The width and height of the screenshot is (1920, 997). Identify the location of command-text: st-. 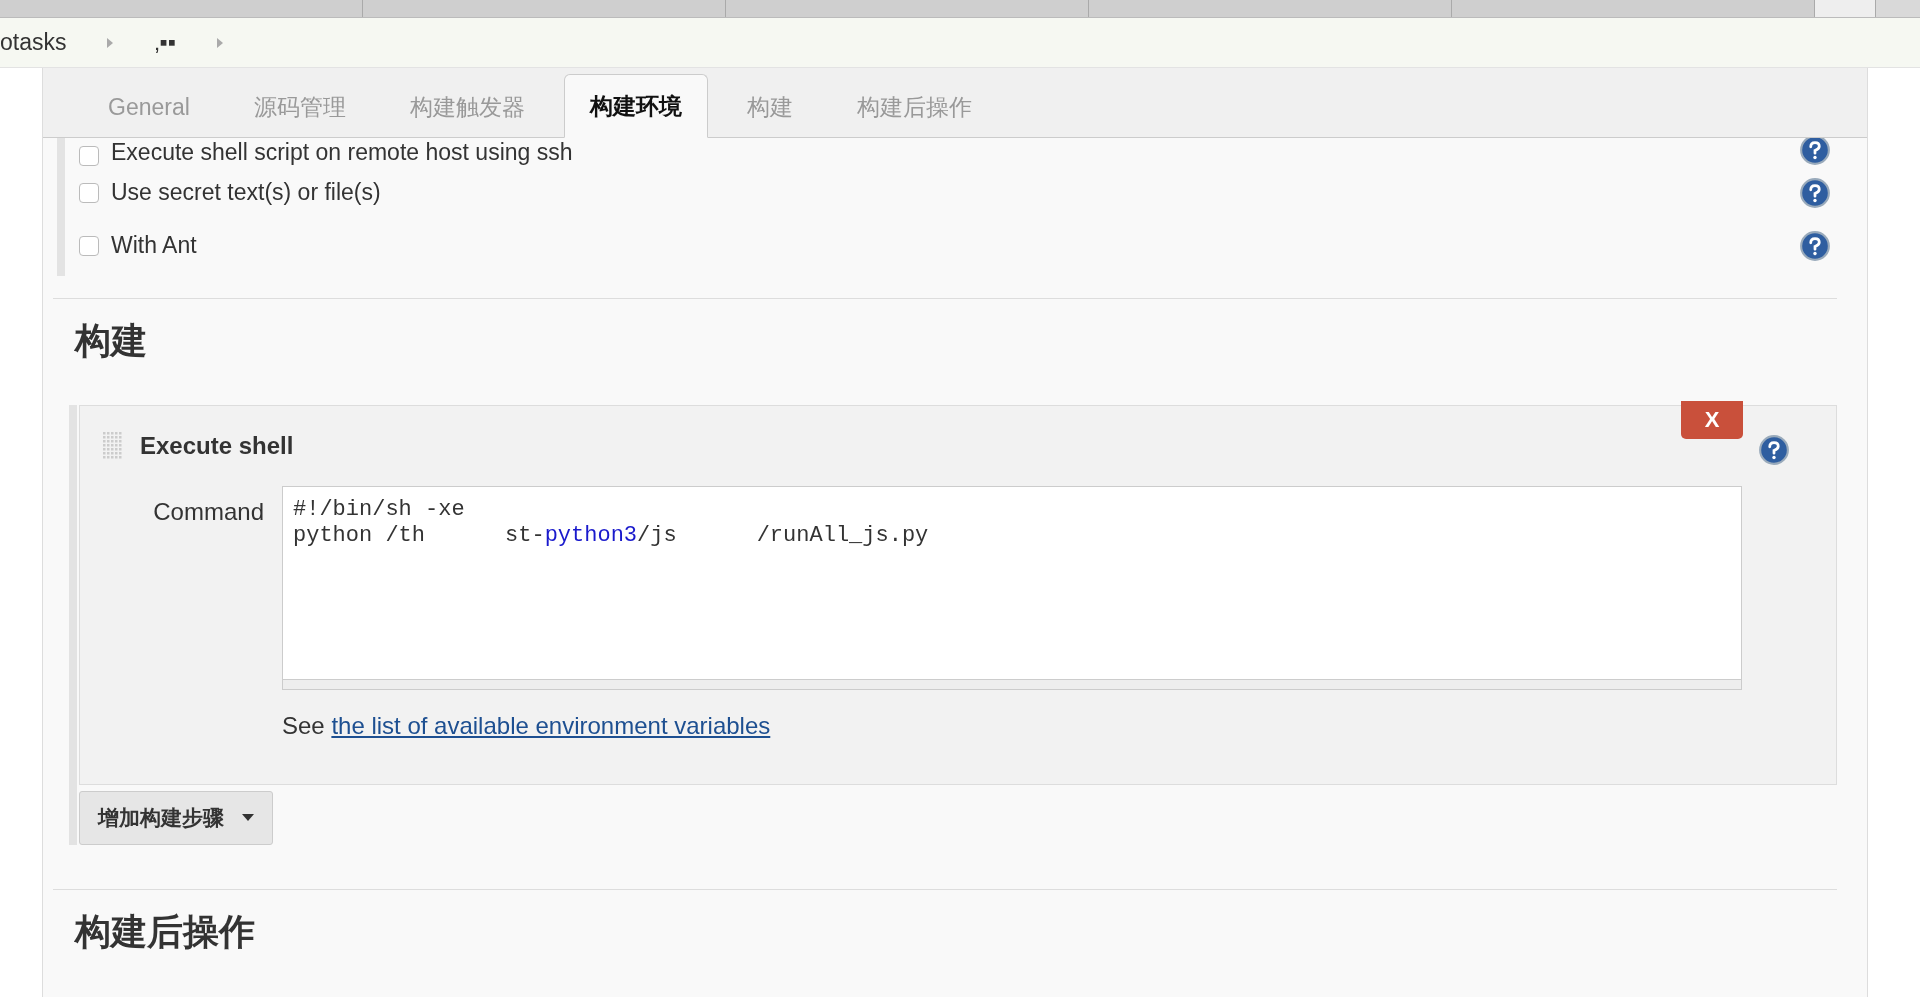
(525, 535).